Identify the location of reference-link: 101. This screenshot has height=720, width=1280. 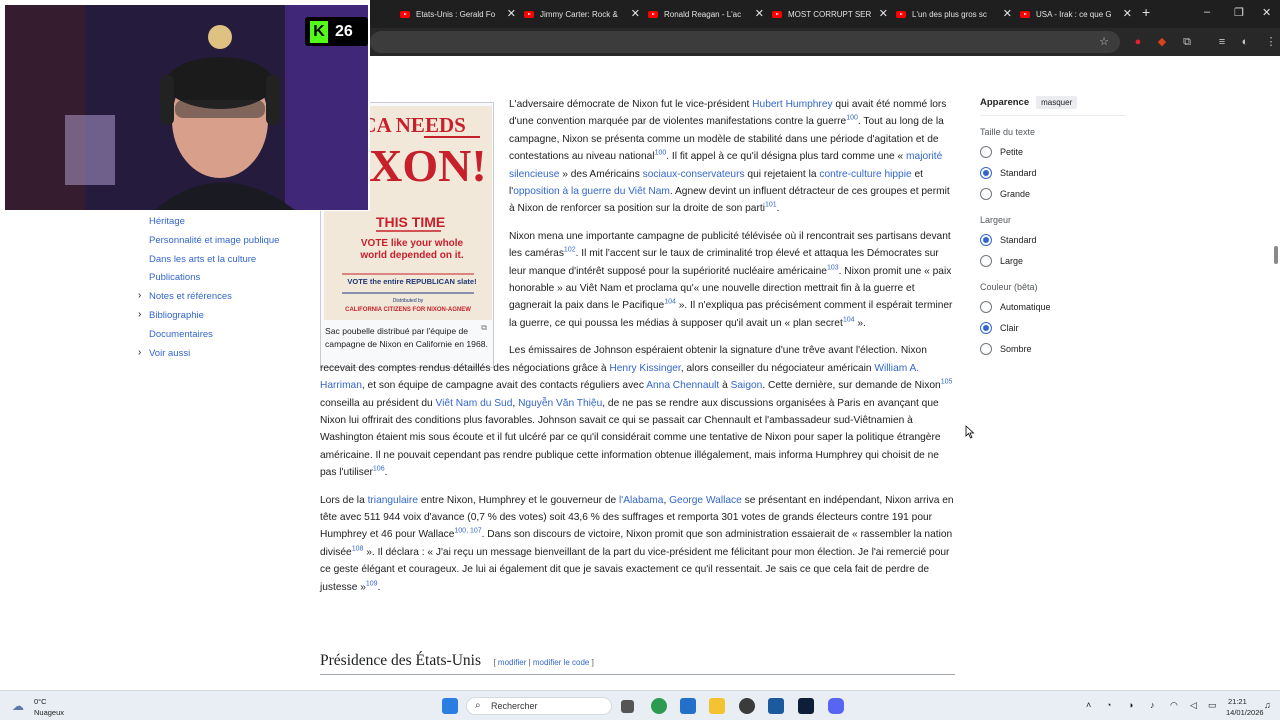
(771, 205).